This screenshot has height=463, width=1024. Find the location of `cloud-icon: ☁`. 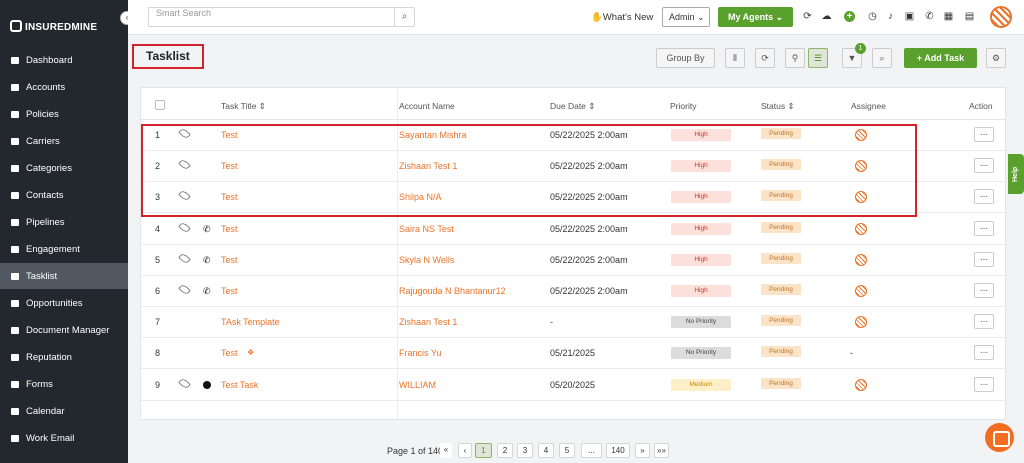

cloud-icon: ☁ is located at coordinates (826, 16).